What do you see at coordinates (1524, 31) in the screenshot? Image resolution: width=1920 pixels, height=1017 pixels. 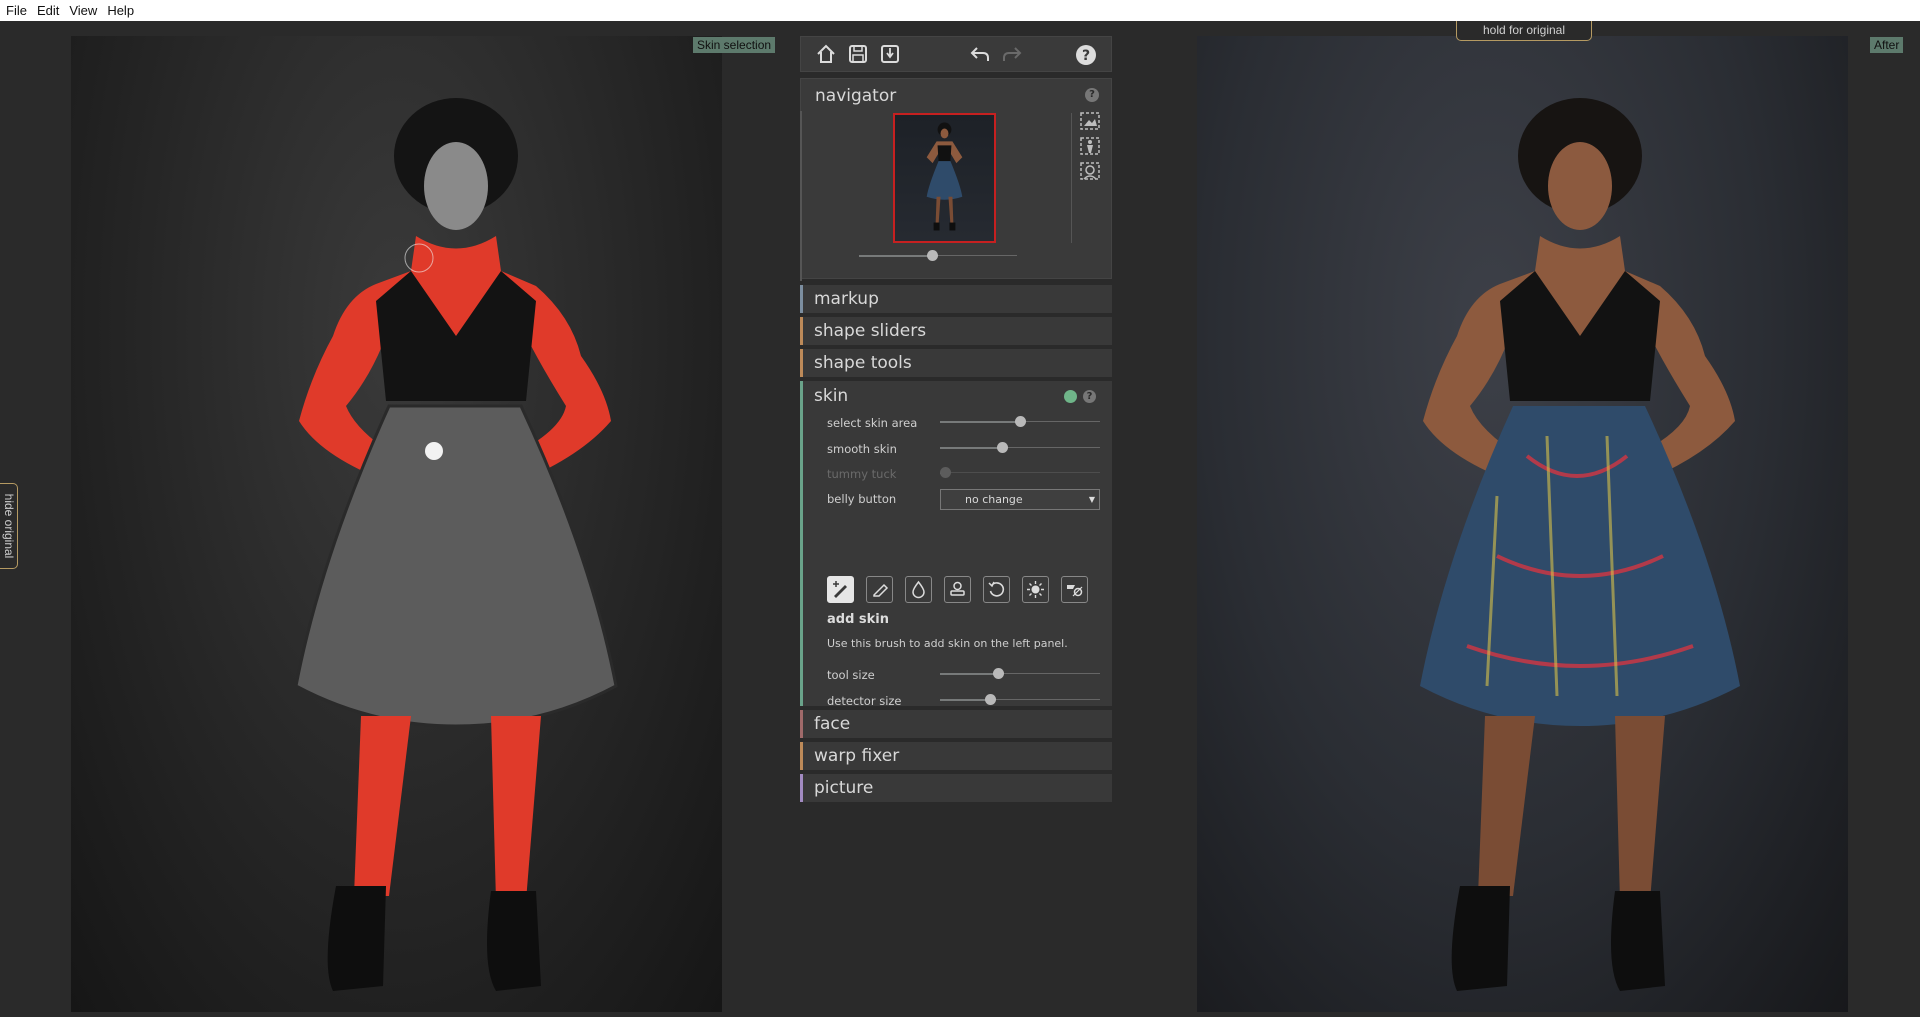 I see `hold-for-original-button: hold for original` at bounding box center [1524, 31].